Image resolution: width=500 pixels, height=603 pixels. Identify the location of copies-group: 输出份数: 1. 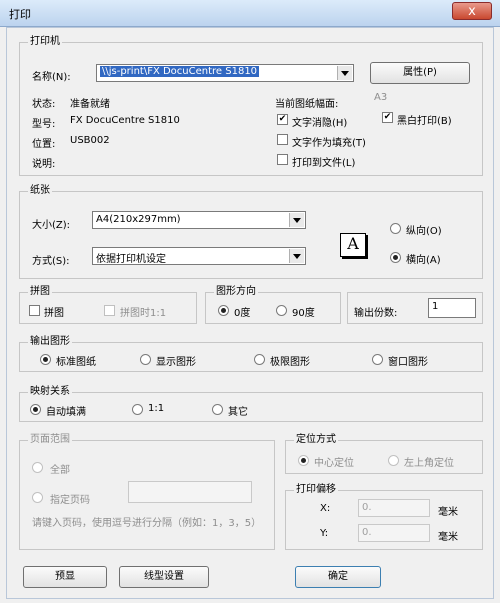
(415, 308).